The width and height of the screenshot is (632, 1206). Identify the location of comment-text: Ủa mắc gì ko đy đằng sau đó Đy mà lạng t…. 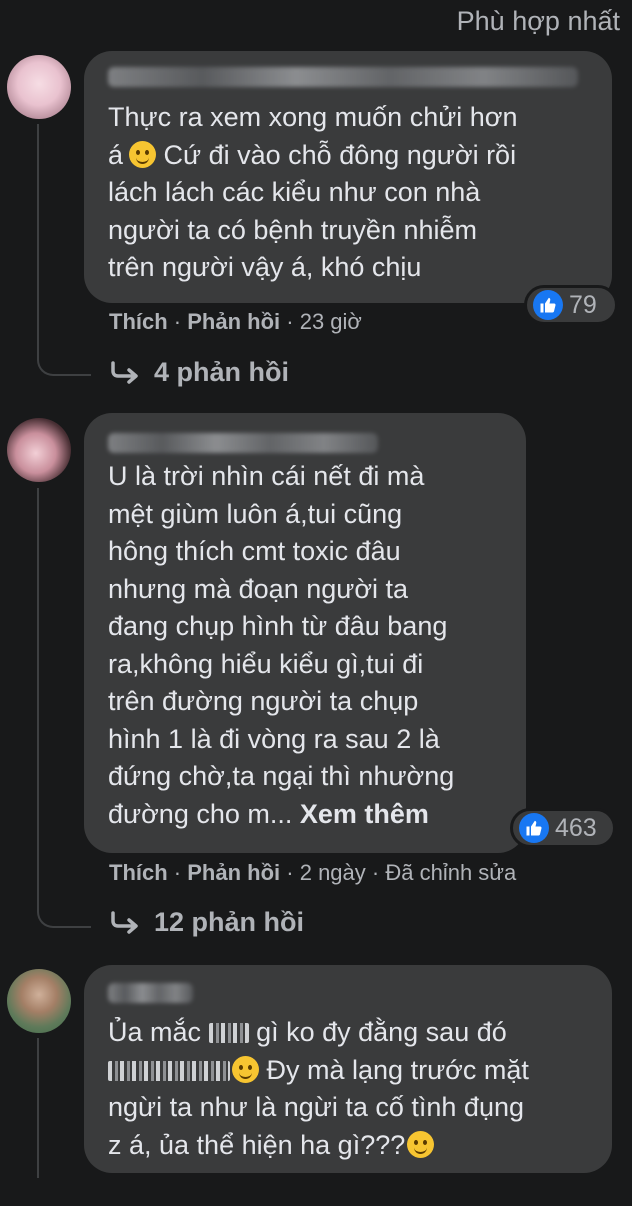
(318, 1088).